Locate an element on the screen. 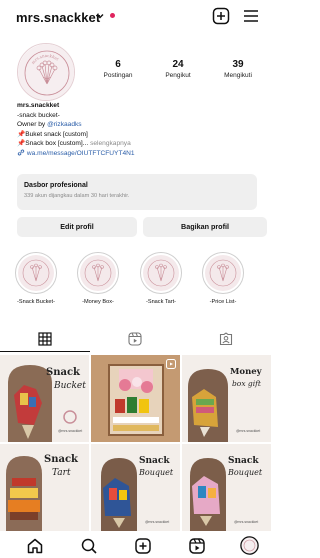 This screenshot has width=320, height=558. post-tile is located at coordinates (135, 398).